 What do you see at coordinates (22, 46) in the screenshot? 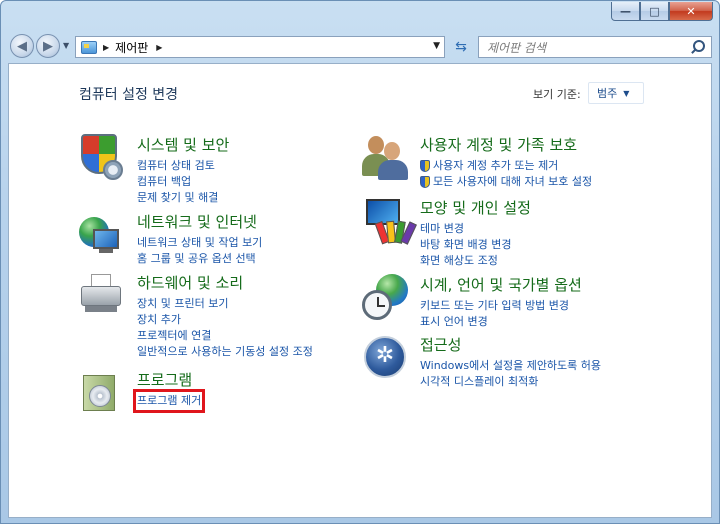
I see `back-button: ◀` at bounding box center [22, 46].